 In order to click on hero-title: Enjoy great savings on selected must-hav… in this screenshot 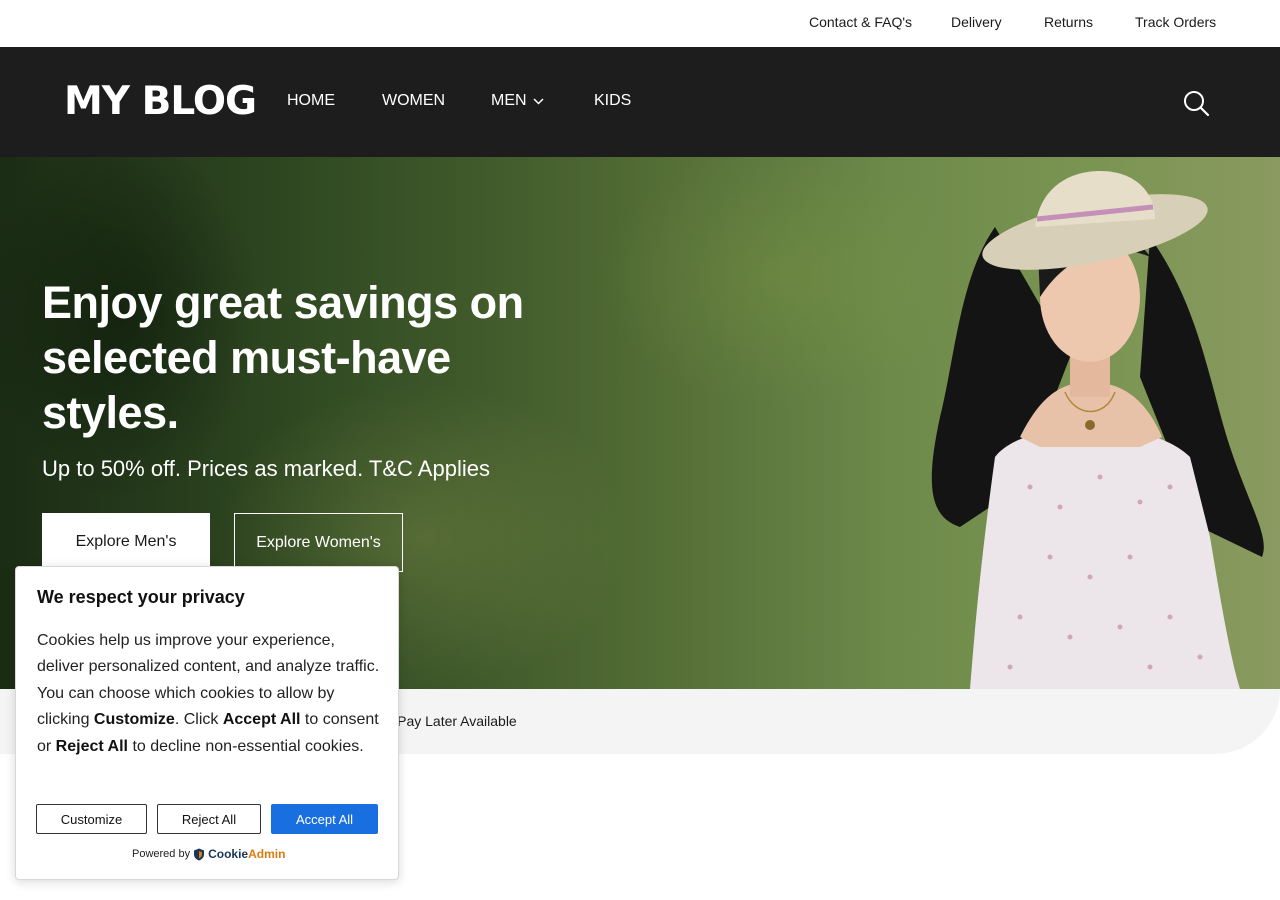, I will do `click(283, 357)`.